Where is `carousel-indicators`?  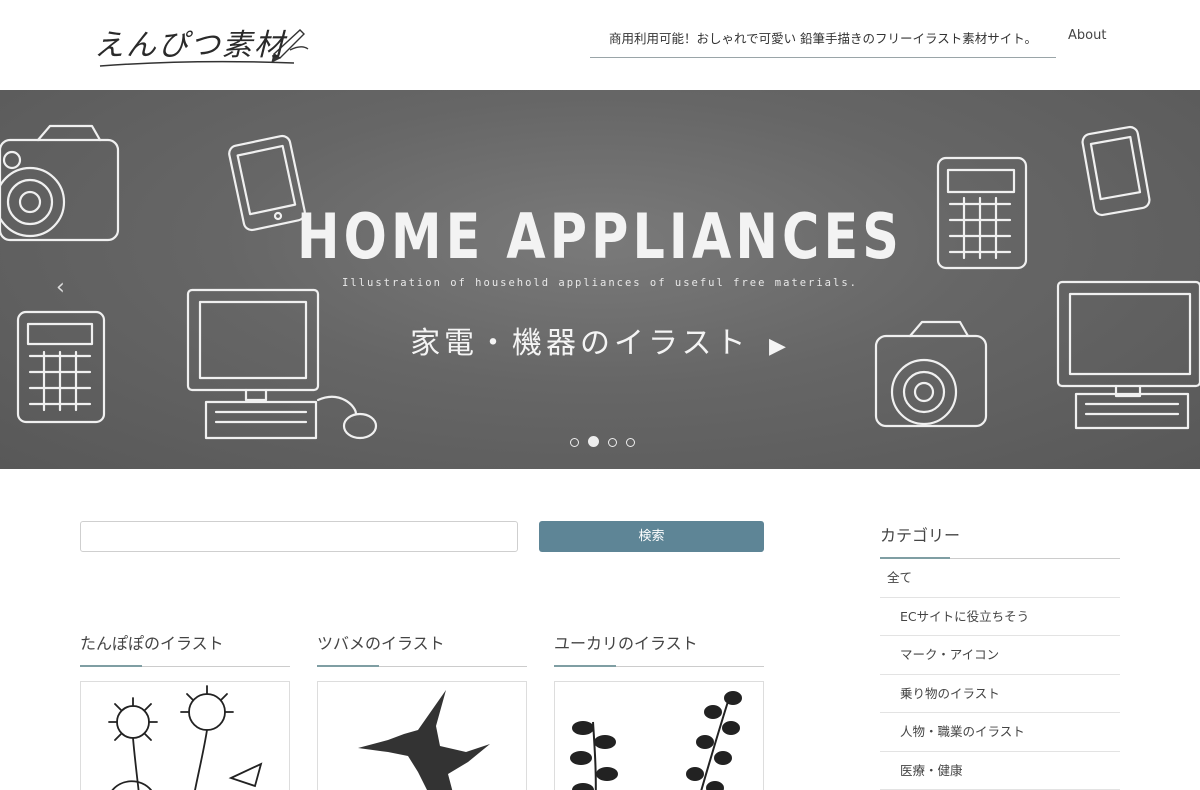
carousel-indicators is located at coordinates (604, 439).